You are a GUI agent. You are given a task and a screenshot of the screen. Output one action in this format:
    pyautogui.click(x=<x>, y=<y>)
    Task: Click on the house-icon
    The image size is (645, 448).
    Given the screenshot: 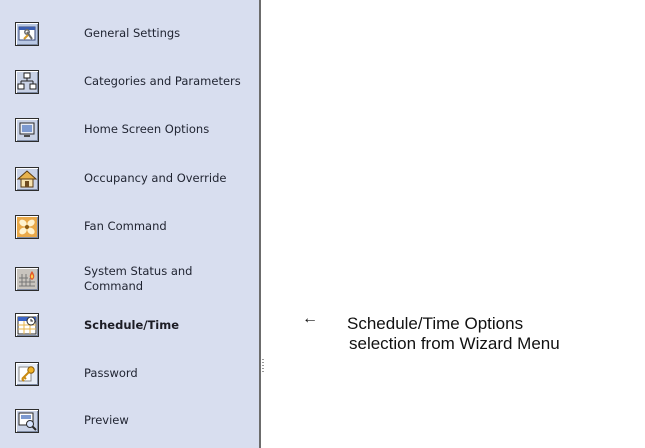 What is the action you would take?
    pyautogui.click(x=27, y=179)
    